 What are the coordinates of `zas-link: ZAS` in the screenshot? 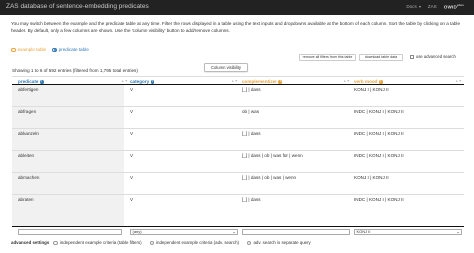 It's located at (432, 7).